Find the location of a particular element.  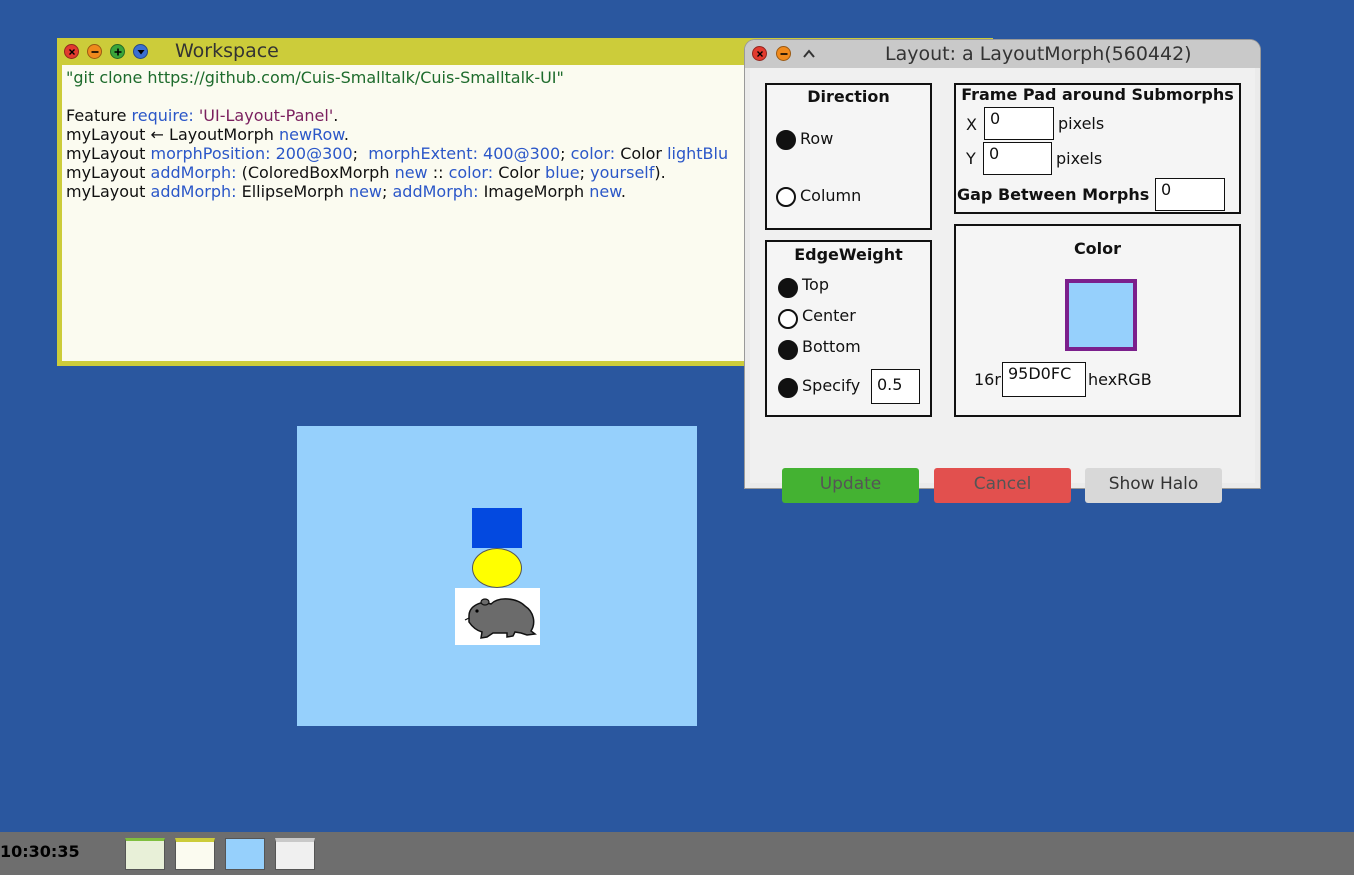

layout-title-bar: Layout: a LayoutMorph(560442) is located at coordinates (1002, 54).